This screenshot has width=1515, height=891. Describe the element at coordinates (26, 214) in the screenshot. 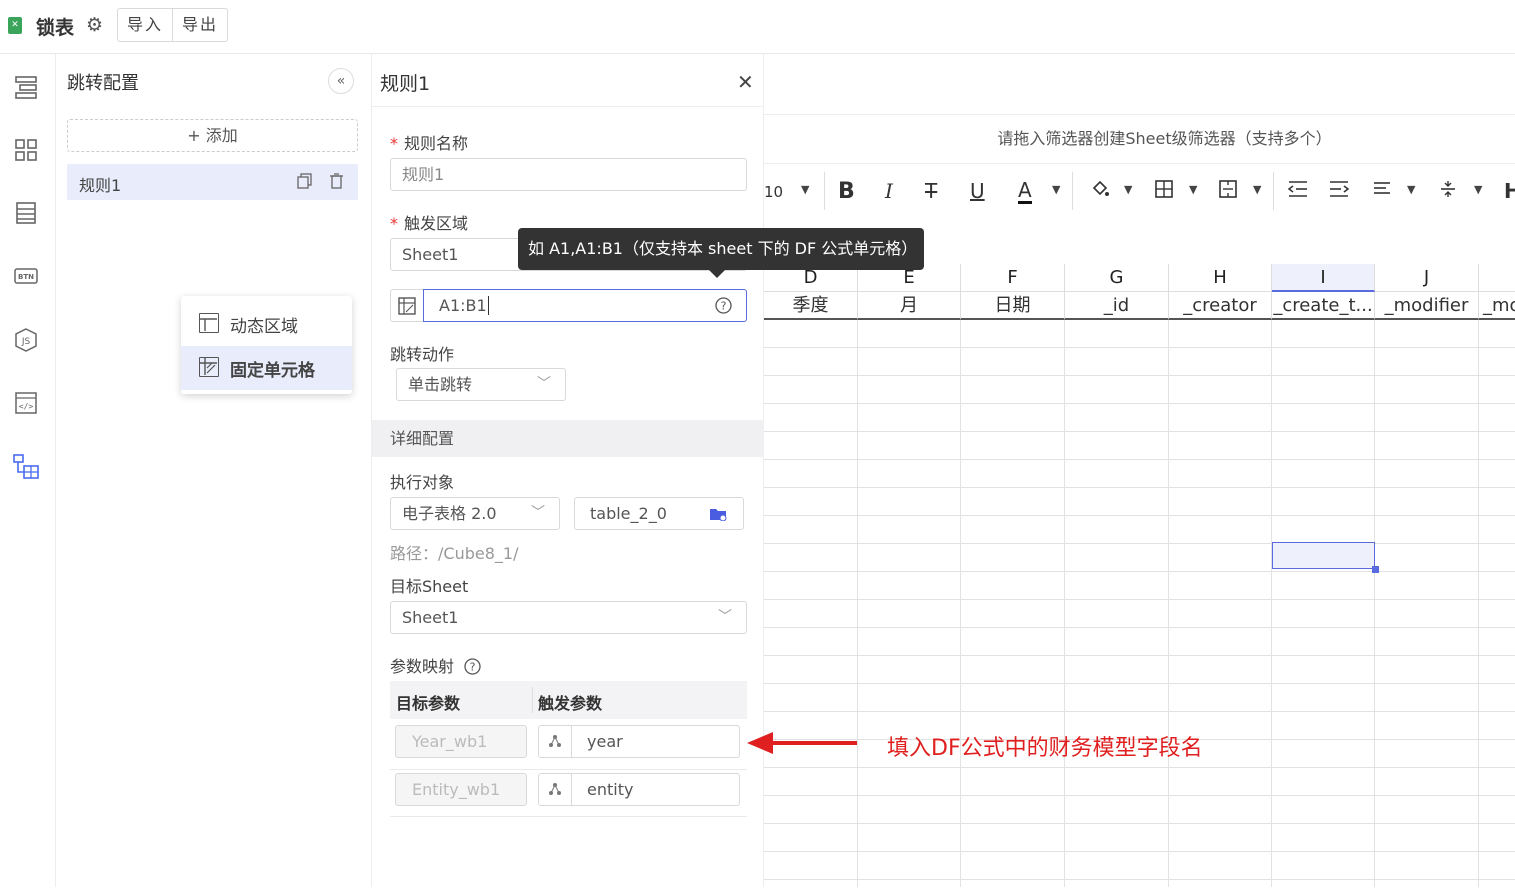

I see `list-icon` at that location.